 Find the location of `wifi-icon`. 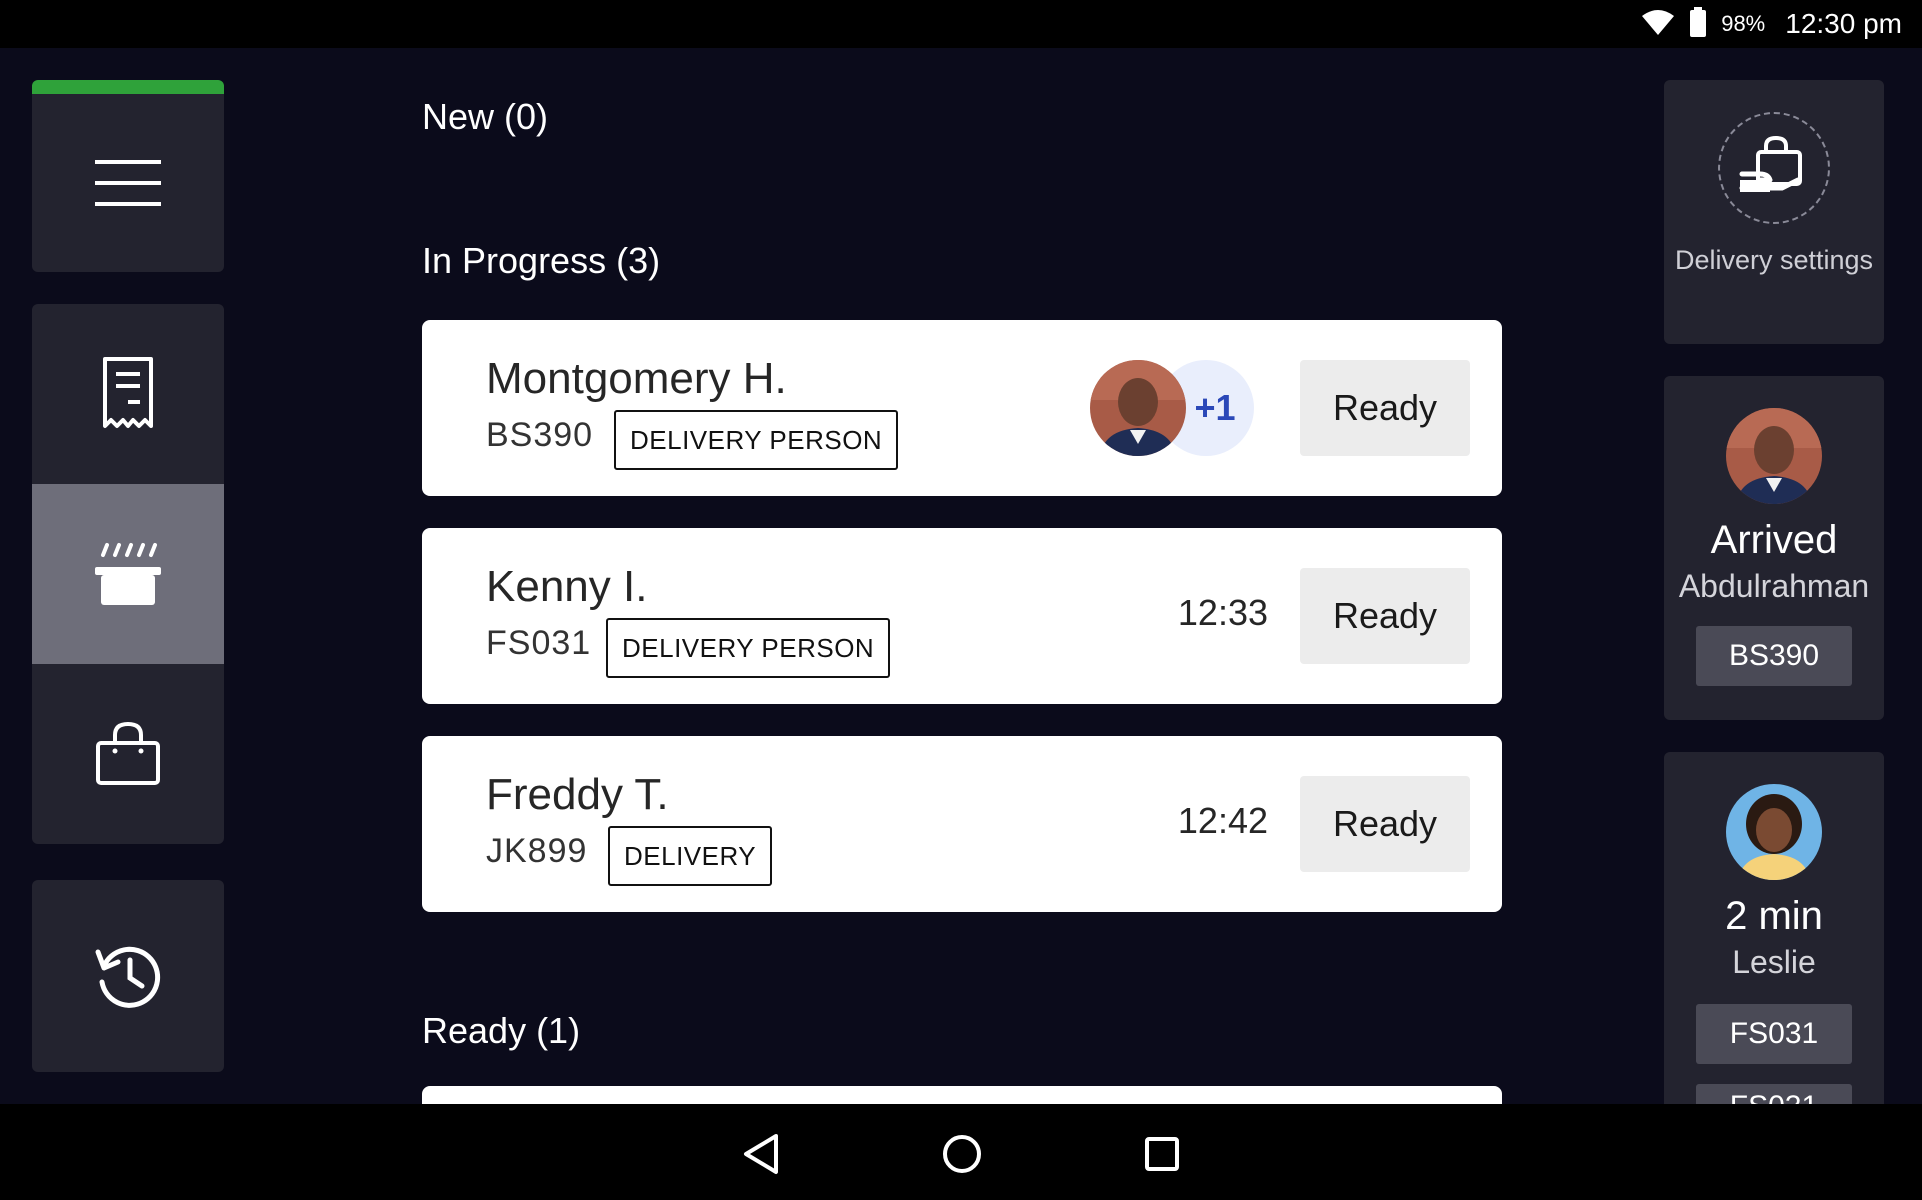

wifi-icon is located at coordinates (1658, 24).